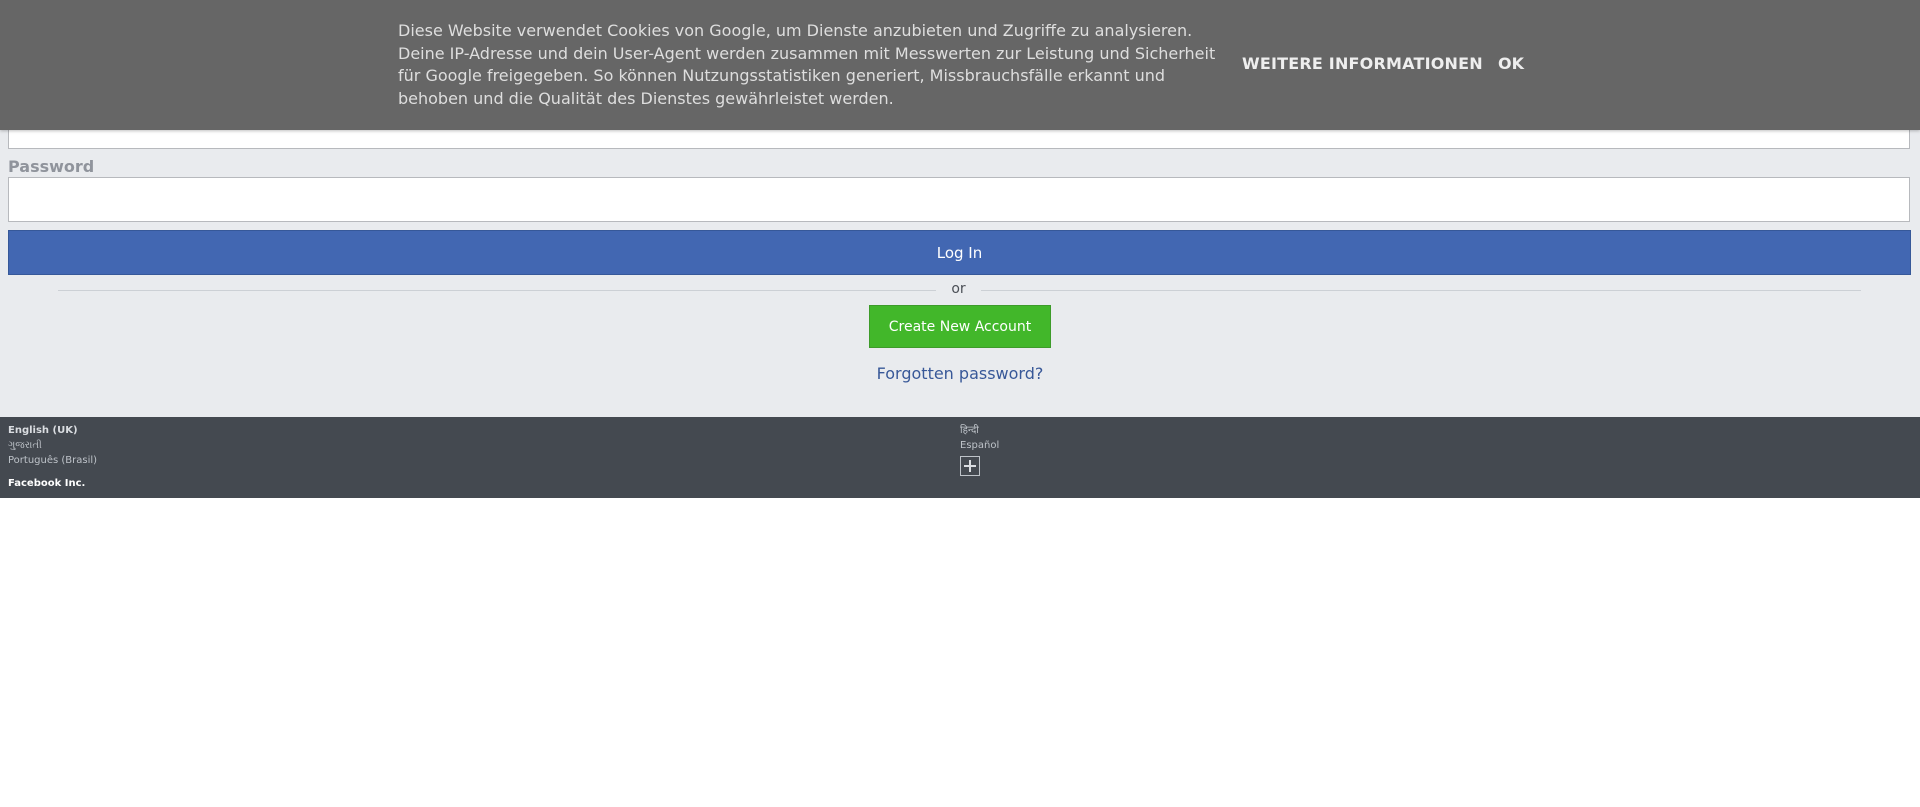 The width and height of the screenshot is (1920, 807). I want to click on cookie-more-info-link: WEITERE INFORMATIONEN, so click(1362, 63).